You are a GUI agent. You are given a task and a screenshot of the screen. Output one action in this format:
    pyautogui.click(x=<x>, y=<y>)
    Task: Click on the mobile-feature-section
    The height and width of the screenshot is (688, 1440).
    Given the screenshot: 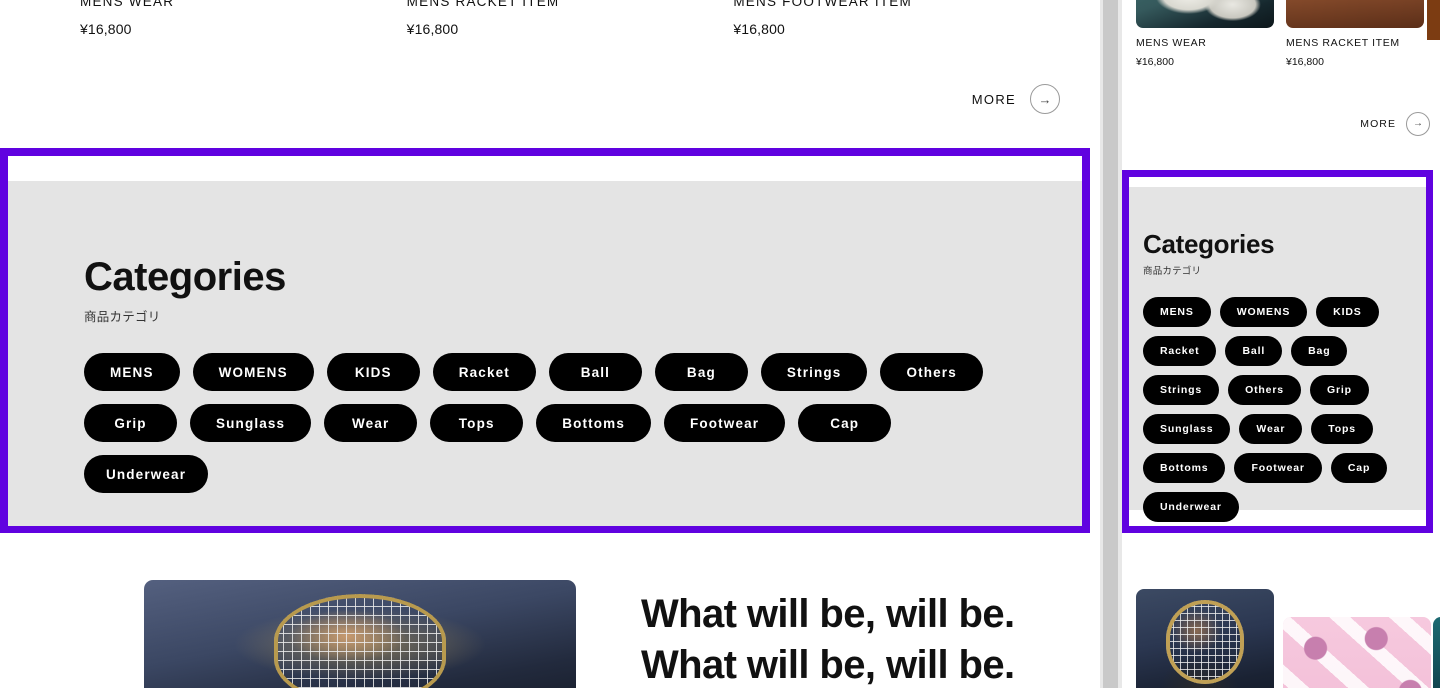 What is the action you would take?
    pyautogui.click(x=1281, y=614)
    